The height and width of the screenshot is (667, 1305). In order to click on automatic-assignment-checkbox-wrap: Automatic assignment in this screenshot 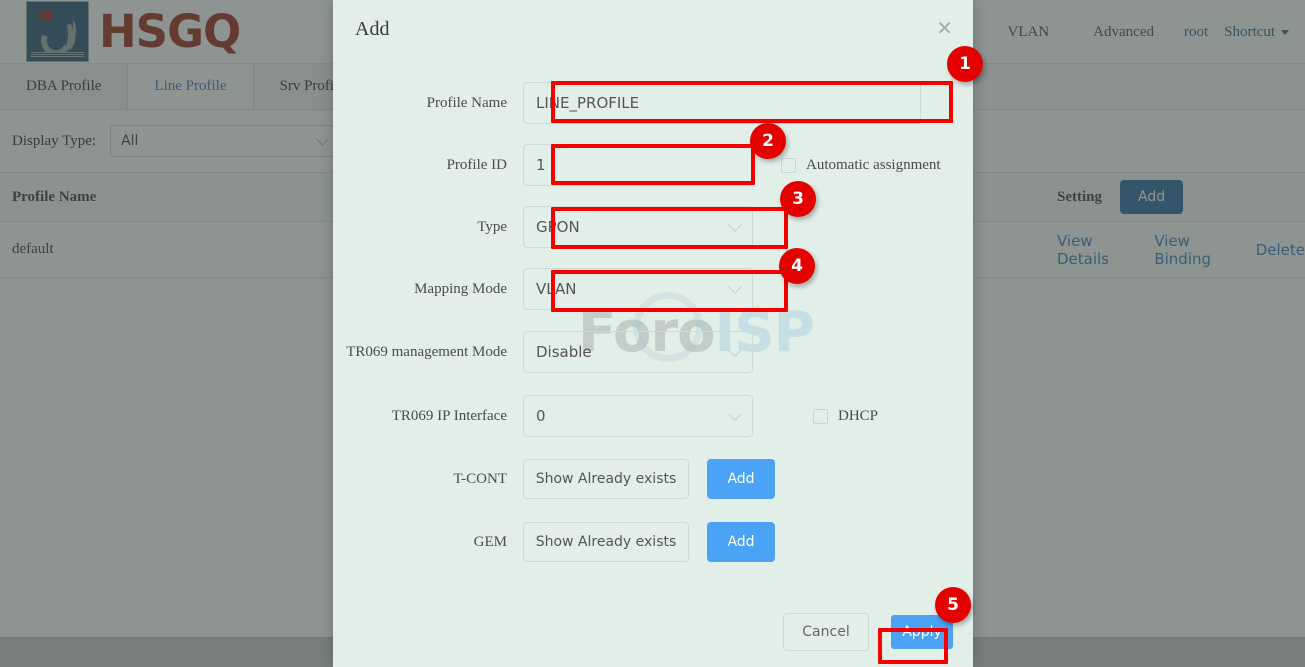, I will do `click(861, 165)`.